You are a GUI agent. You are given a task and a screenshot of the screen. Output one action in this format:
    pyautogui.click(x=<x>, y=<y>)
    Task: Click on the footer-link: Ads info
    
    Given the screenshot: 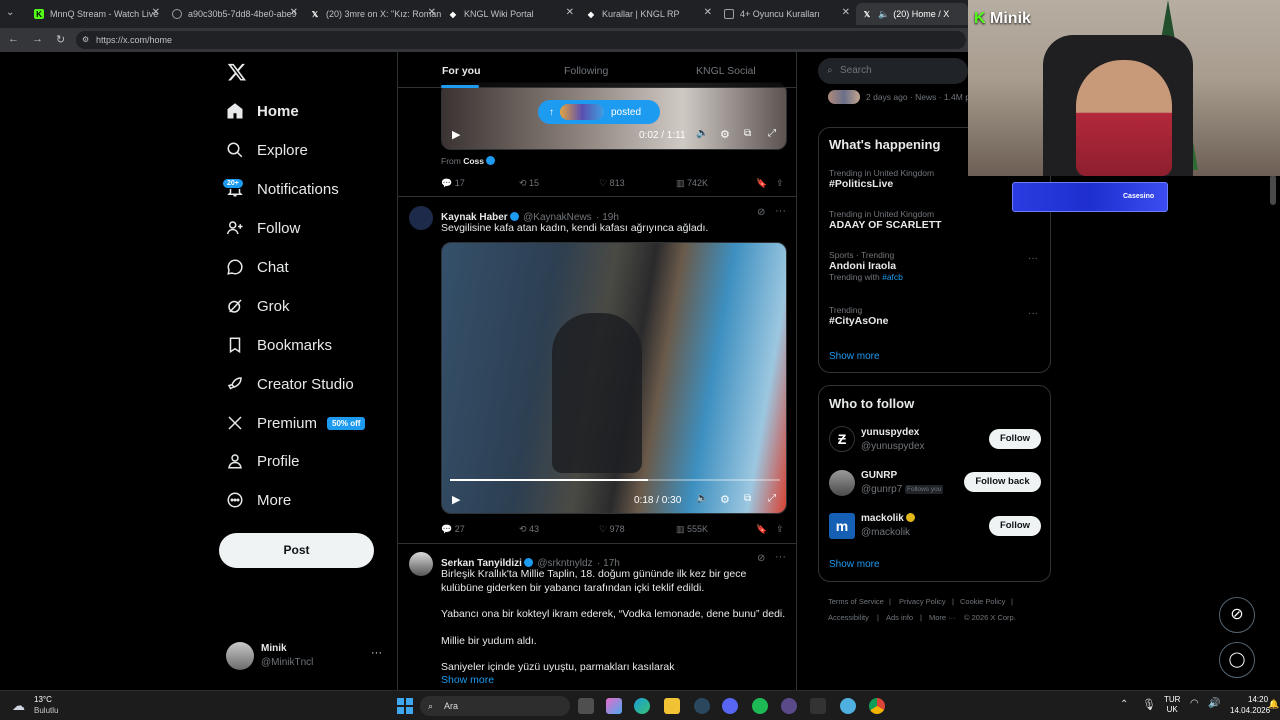 What is the action you would take?
    pyautogui.click(x=899, y=617)
    